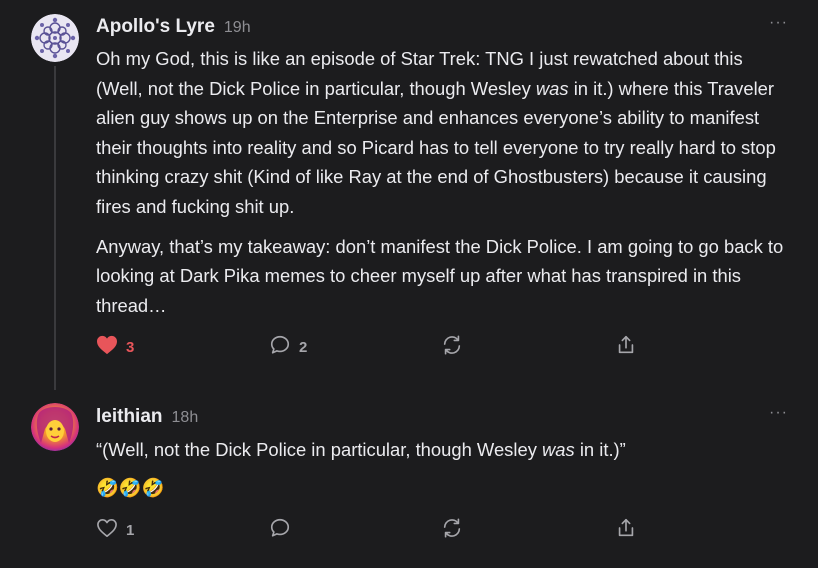 The image size is (818, 568). I want to click on comment-header: Apollo's Lyre 19h, so click(442, 28).